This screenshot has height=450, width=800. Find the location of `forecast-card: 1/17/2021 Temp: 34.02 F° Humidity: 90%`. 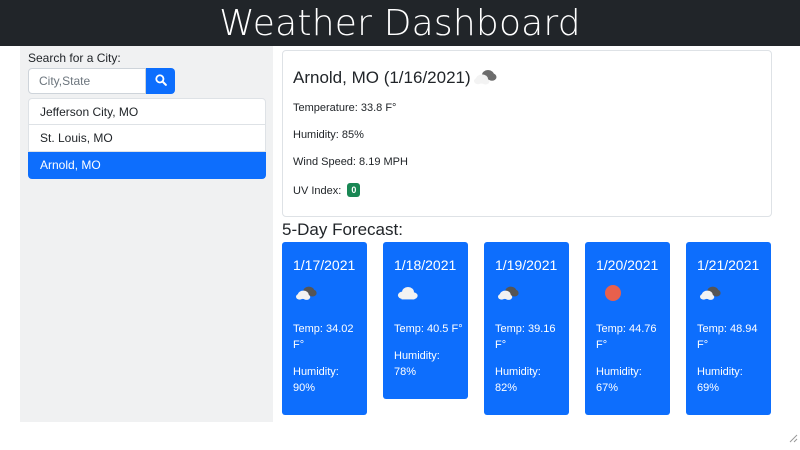

forecast-card: 1/17/2021 Temp: 34.02 F° Humidity: 90% is located at coordinates (324, 328).